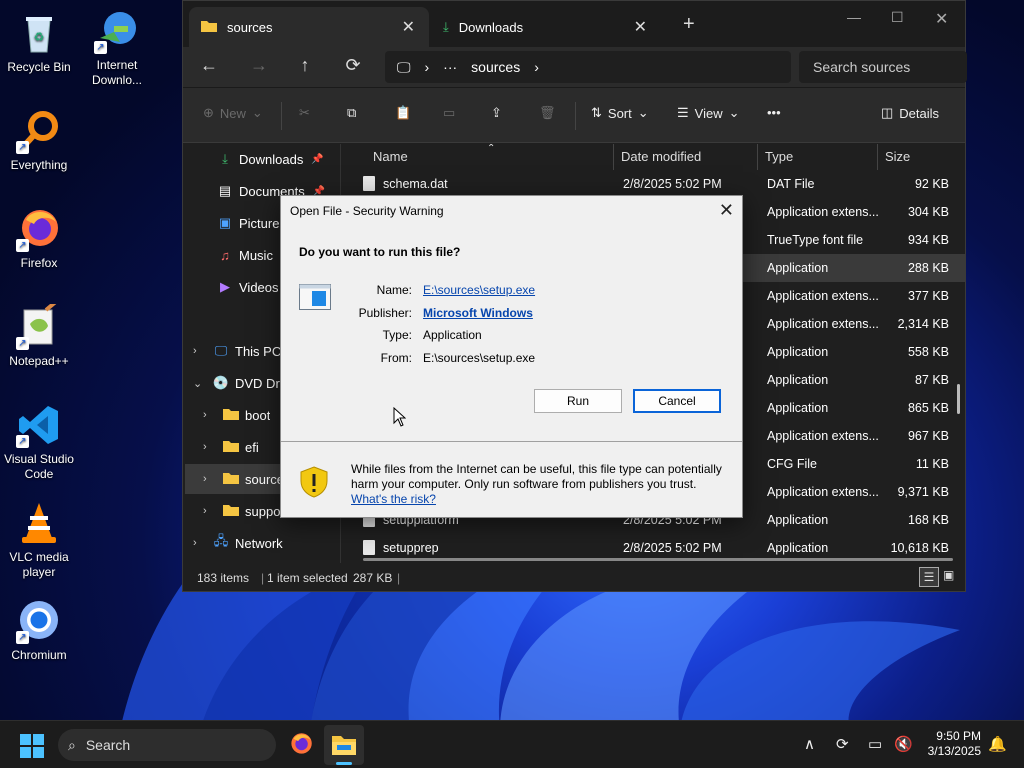  What do you see at coordinates (260, 159) in the screenshot?
I see `nav-item-downloads: ⤓ Downloads 📌` at bounding box center [260, 159].